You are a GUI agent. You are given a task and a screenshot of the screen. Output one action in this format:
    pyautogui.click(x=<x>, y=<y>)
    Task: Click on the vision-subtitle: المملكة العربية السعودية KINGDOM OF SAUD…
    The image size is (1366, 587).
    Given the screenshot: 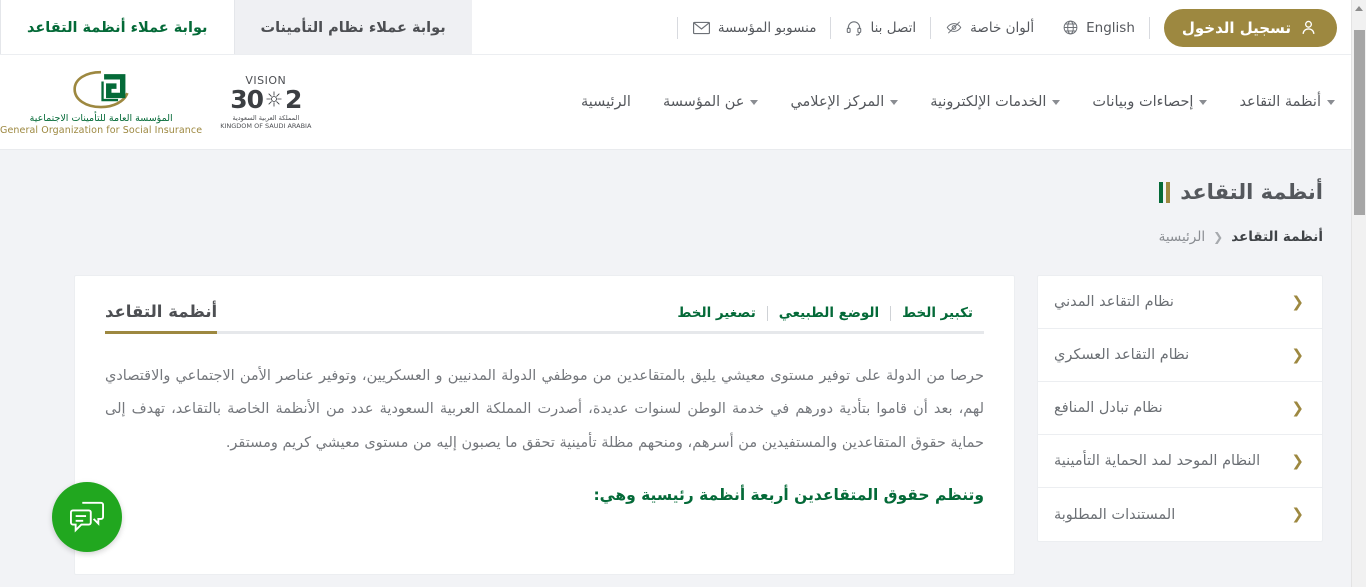 What is the action you would take?
    pyautogui.click(x=265, y=122)
    